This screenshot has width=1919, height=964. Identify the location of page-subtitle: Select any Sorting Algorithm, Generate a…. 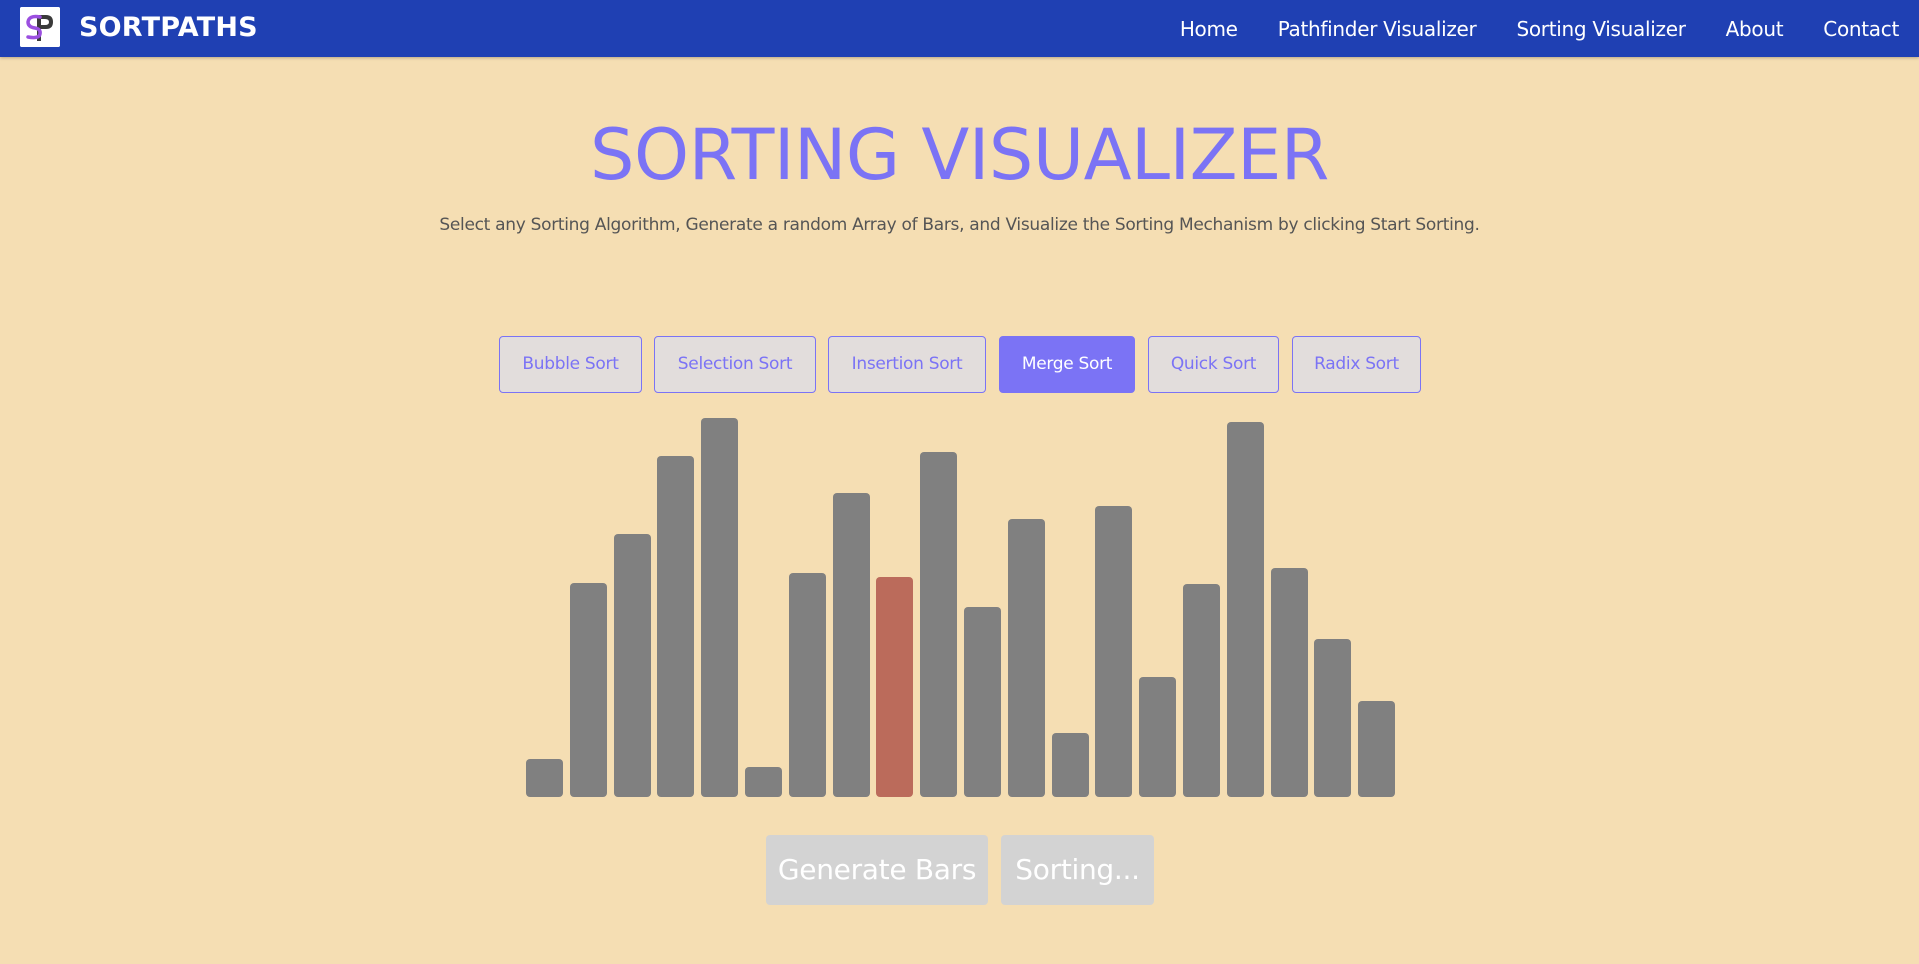
(959, 225).